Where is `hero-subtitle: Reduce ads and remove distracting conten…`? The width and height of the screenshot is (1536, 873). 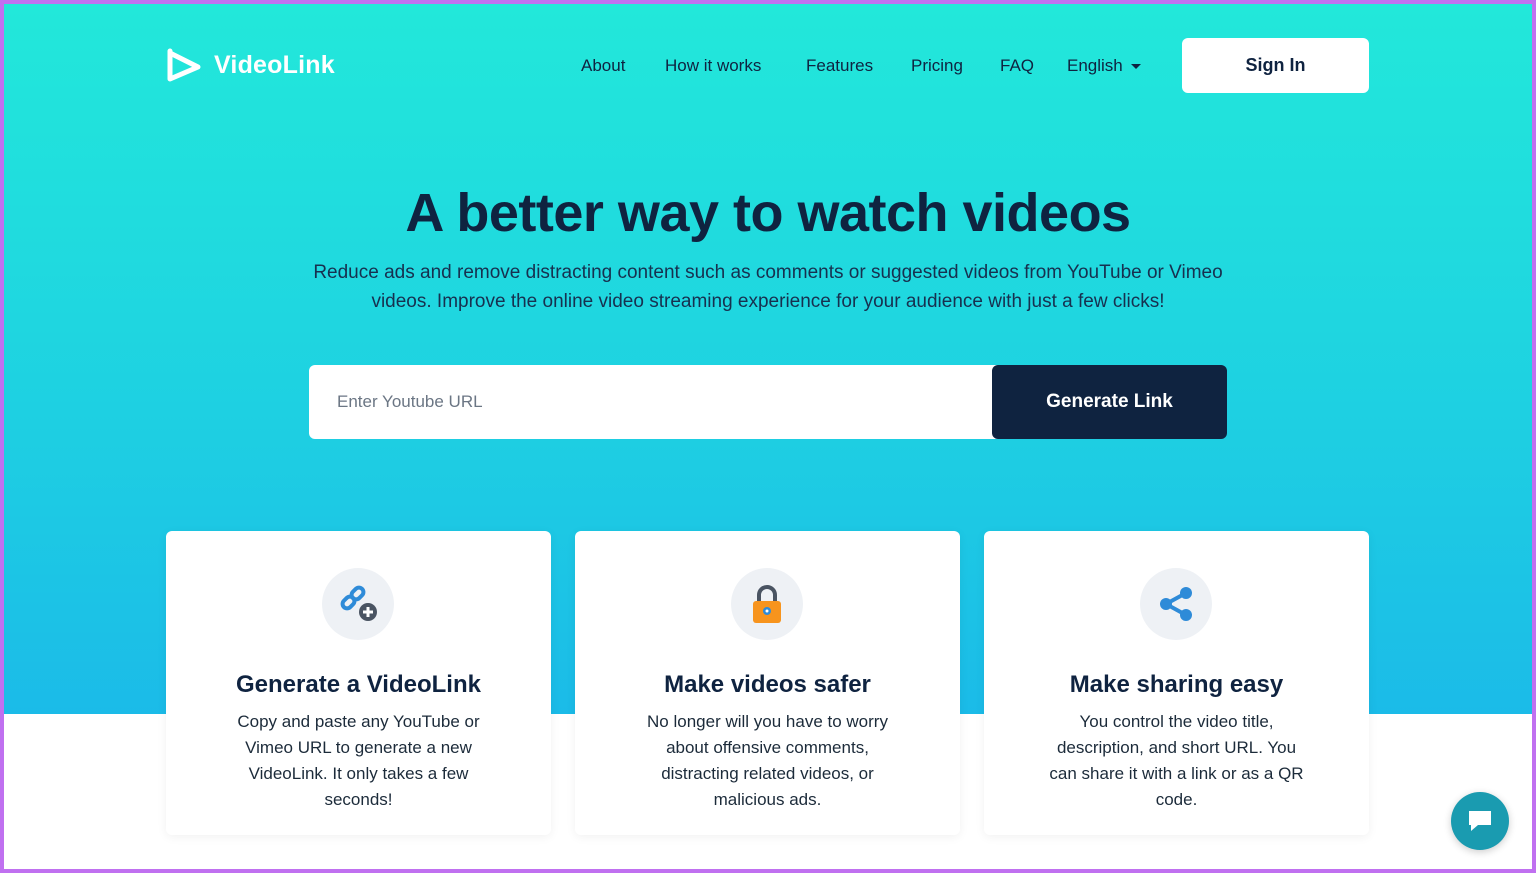
hero-subtitle: Reduce ads and remove distracting conten… is located at coordinates (768, 287).